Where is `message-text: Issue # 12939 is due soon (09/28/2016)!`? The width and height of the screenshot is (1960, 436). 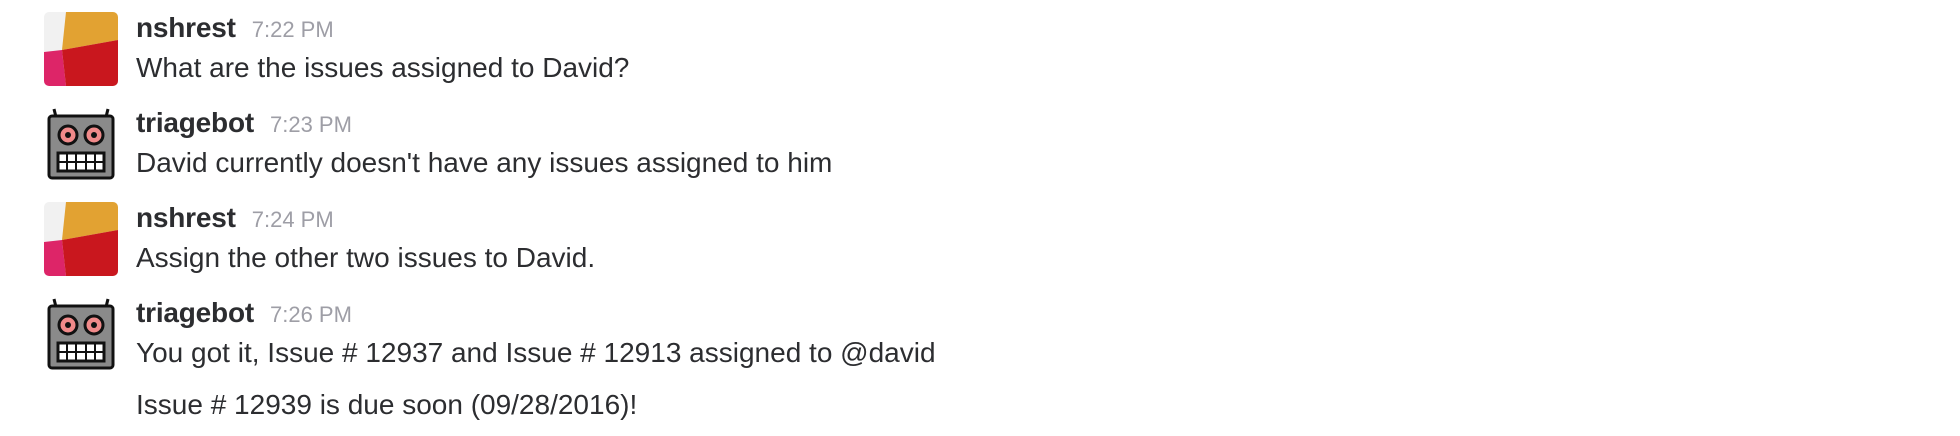
message-text: Issue # 12939 is due soon (09/28/2016)! is located at coordinates (387, 404).